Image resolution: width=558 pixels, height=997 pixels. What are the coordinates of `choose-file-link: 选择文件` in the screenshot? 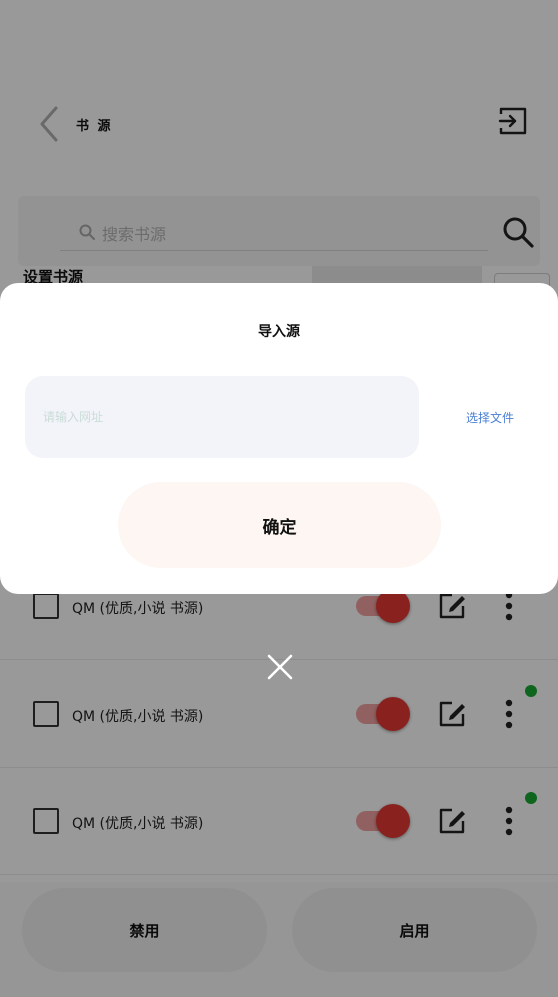 It's located at (490, 417).